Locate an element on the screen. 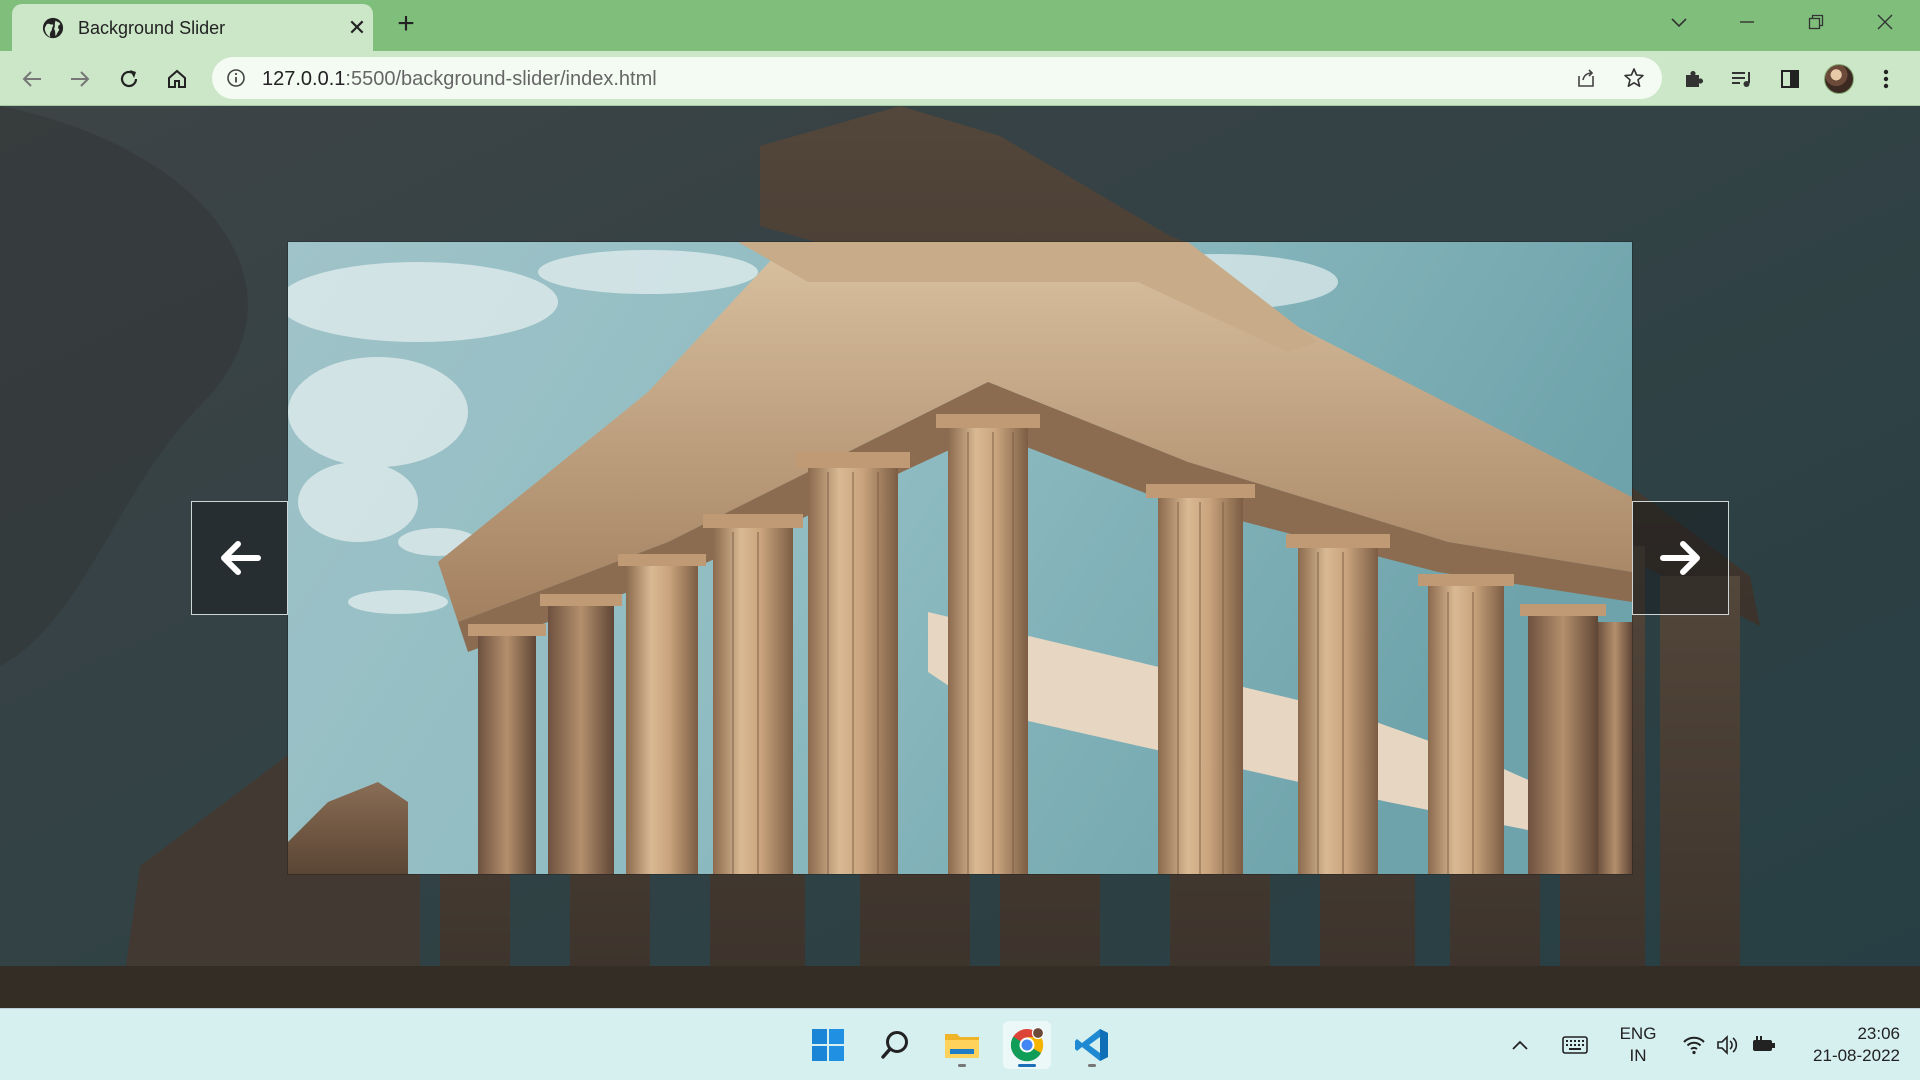  language-region: IN is located at coordinates (1638, 1055).